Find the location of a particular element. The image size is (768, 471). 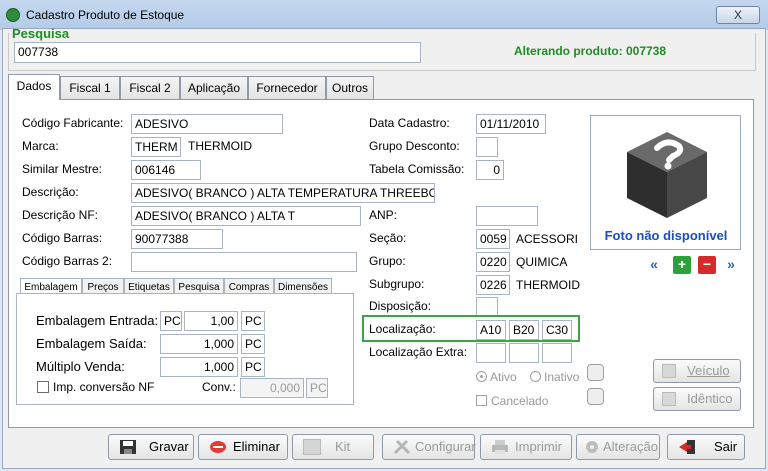

product-photo-box: Foto não disponível is located at coordinates (665, 182).